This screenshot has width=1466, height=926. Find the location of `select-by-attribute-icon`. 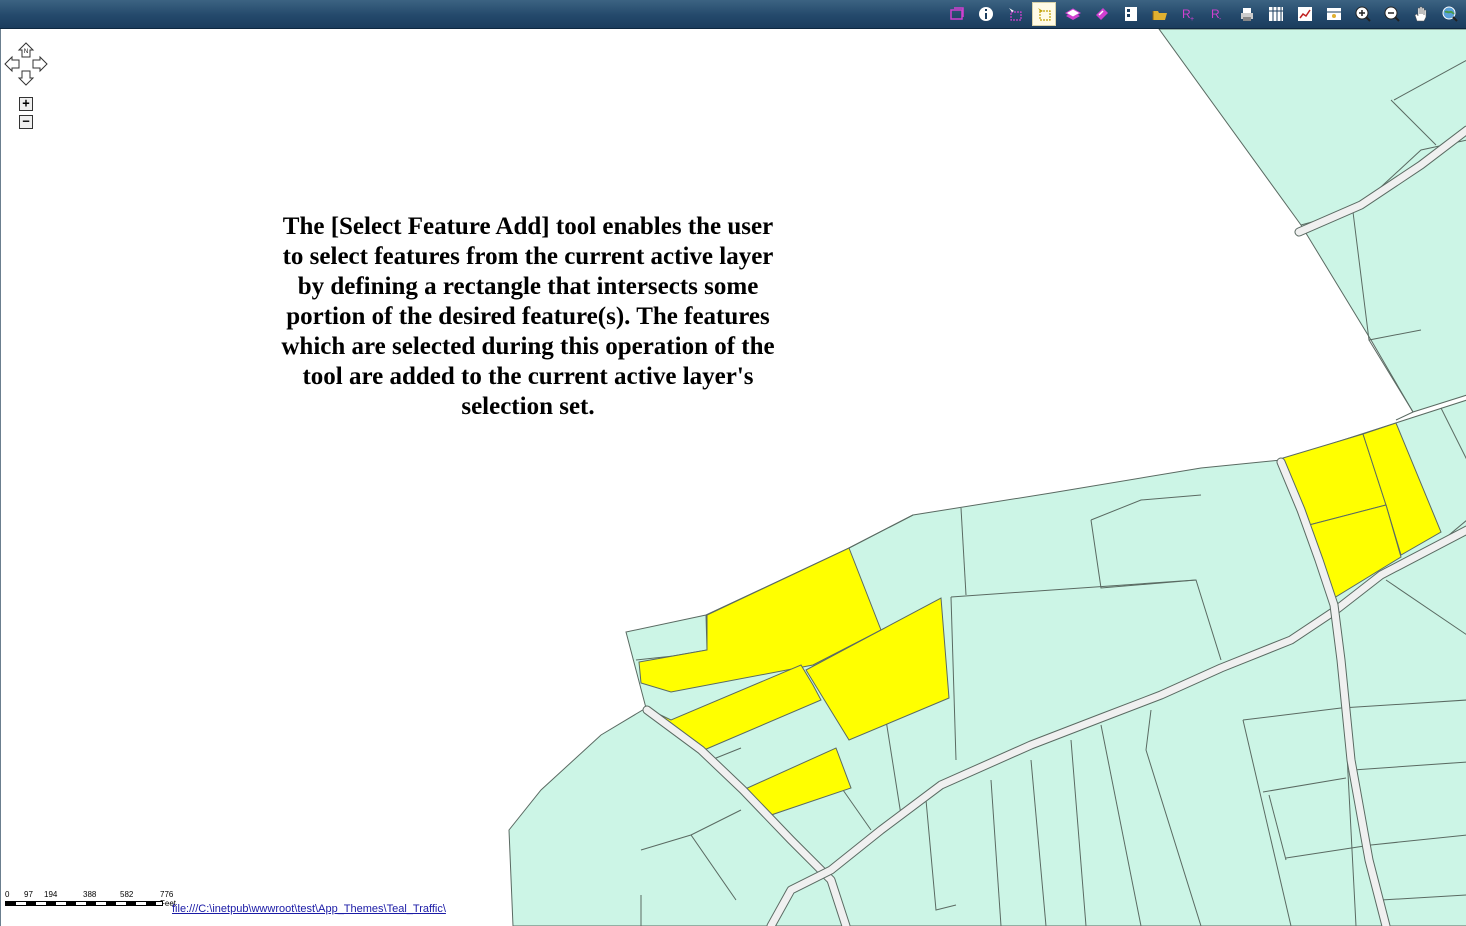

select-by-attribute-icon is located at coordinates (1102, 14).